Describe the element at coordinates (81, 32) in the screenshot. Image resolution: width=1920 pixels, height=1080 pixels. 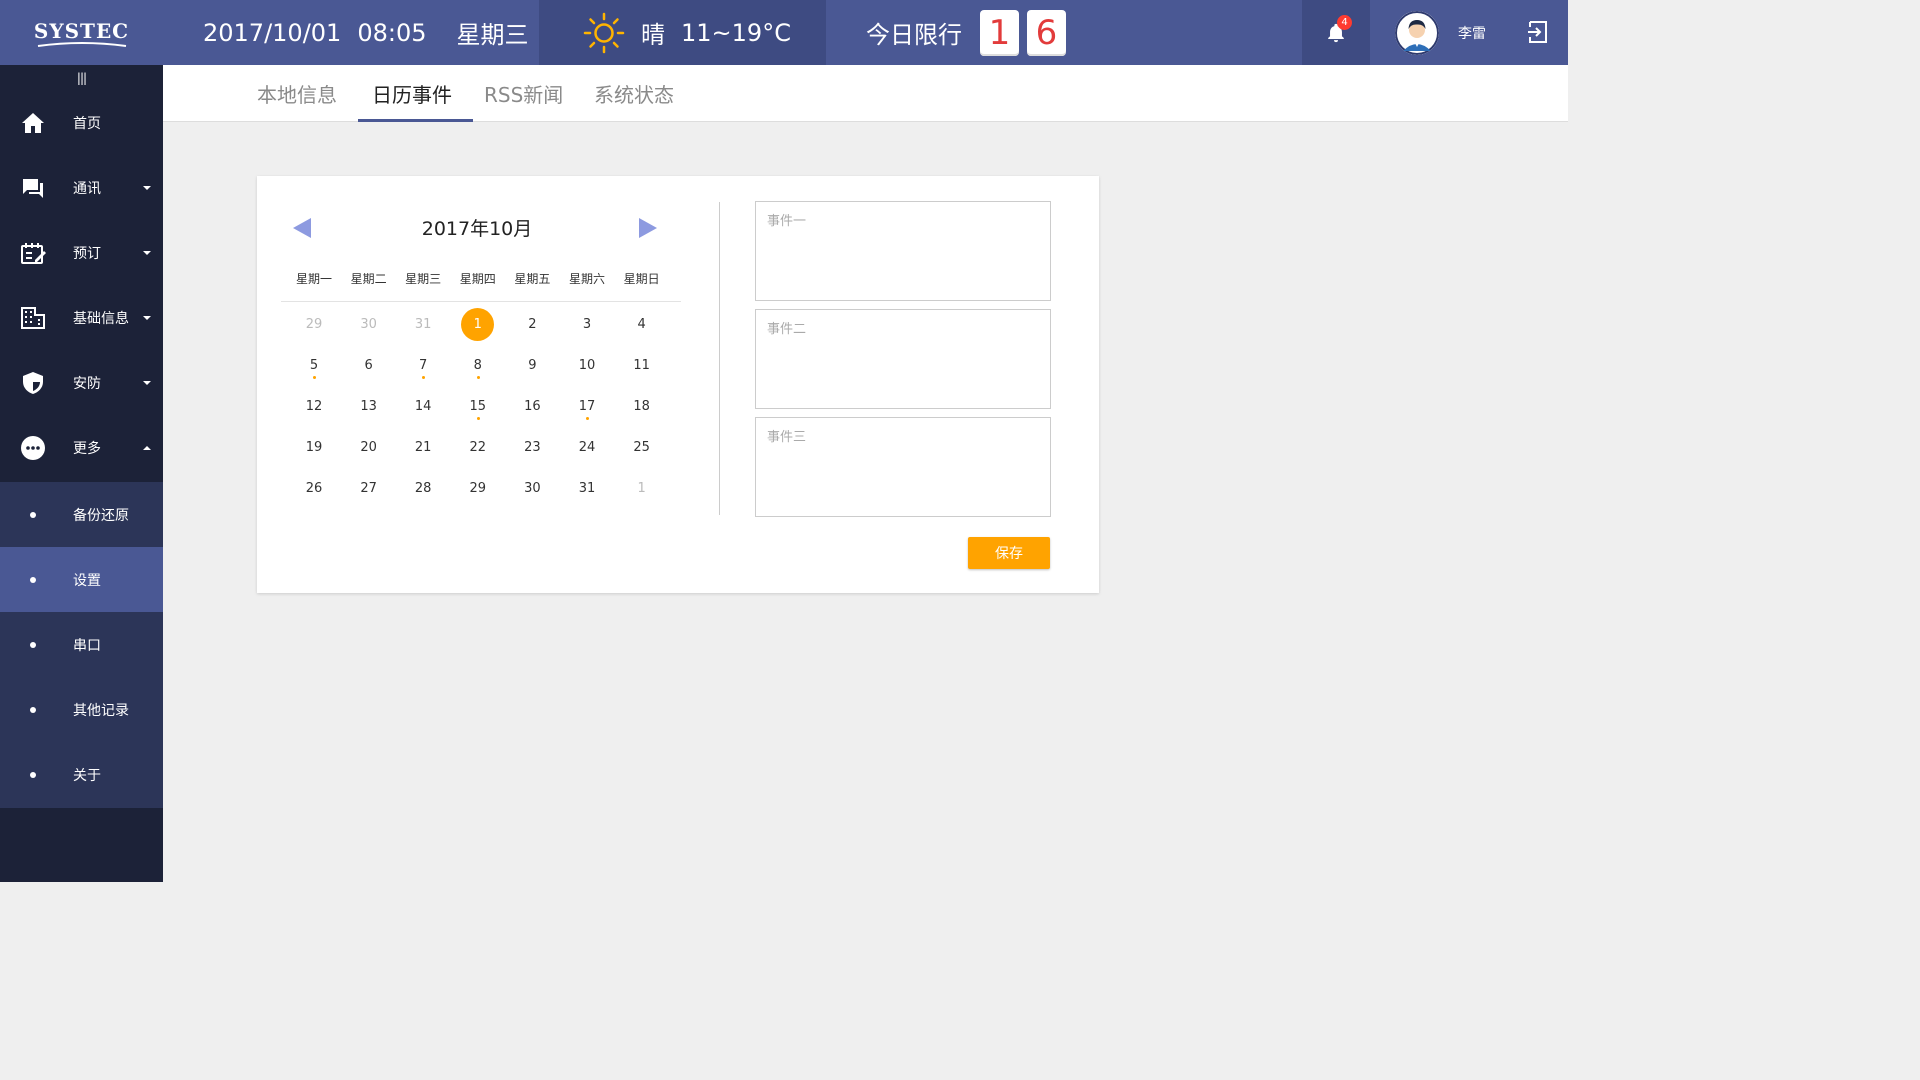
I see `logo: SYSTEC` at that location.